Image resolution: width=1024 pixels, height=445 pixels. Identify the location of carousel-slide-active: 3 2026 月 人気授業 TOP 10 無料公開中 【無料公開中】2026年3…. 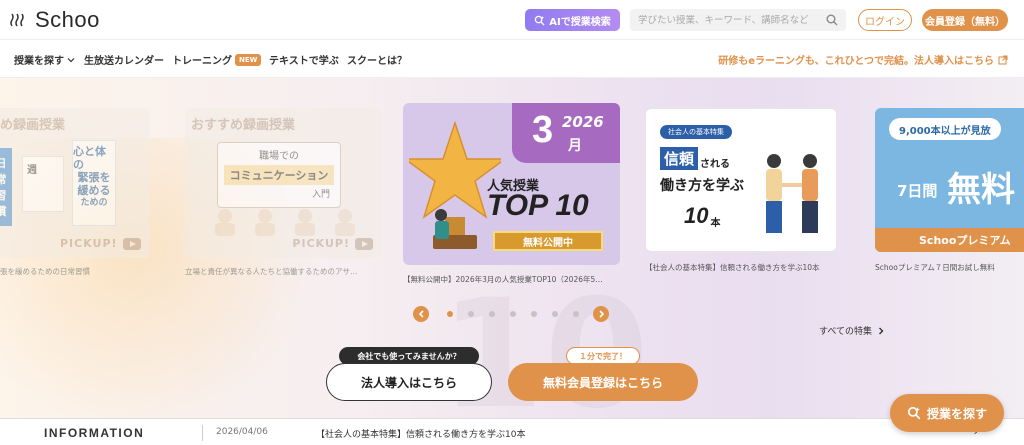
(511, 193).